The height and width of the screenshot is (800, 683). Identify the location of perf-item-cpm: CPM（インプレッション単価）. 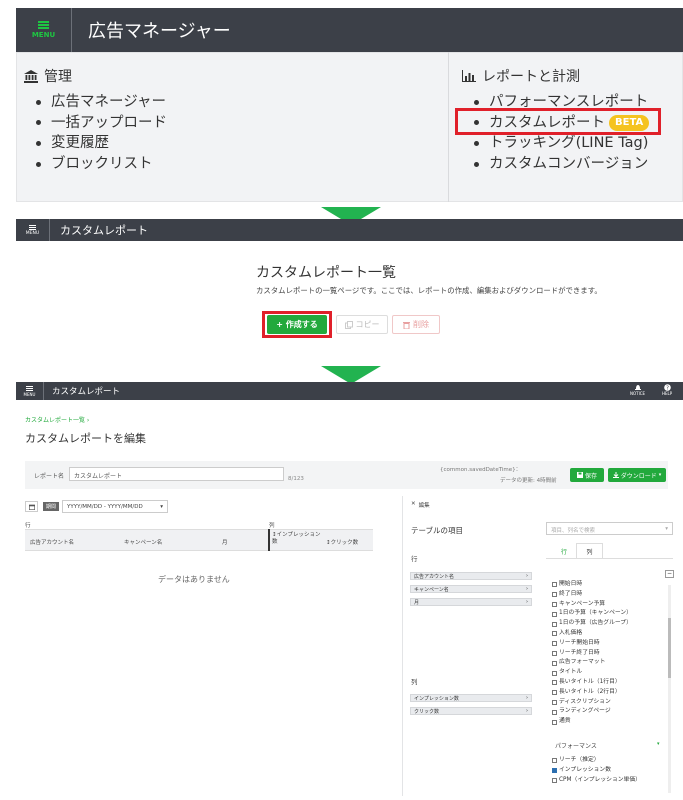
(607, 781).